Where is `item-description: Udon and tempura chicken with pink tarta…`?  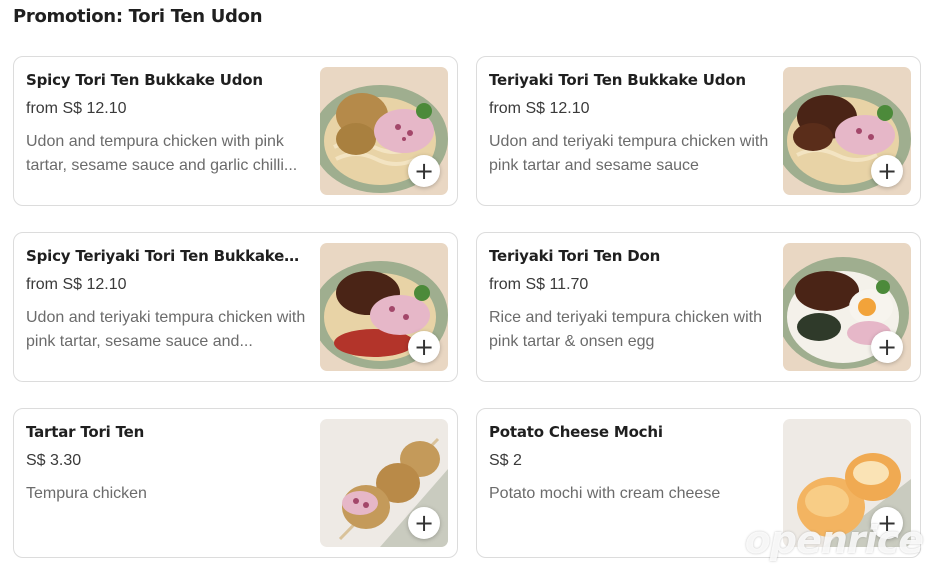 item-description: Udon and tempura chicken with pink tarta… is located at coordinates (162, 153).